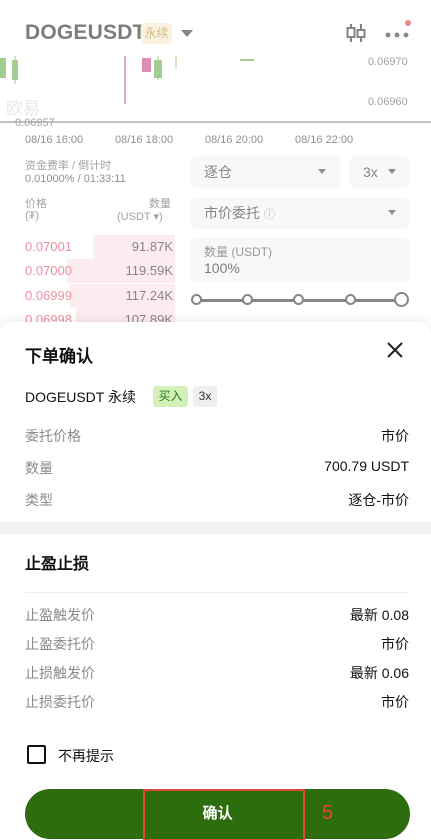 This screenshot has height=840, width=431. I want to click on detail-key: 止损委托价, so click(60, 702).